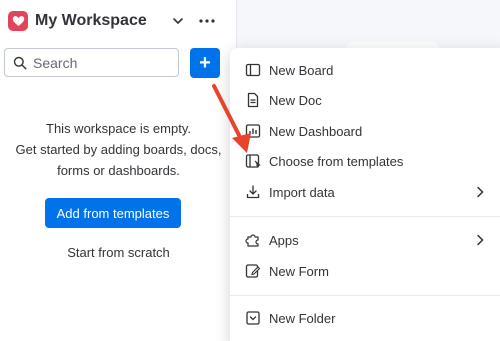 This screenshot has width=500, height=341. What do you see at coordinates (365, 271) in the screenshot?
I see `menu-item-new-form: New Form` at bounding box center [365, 271].